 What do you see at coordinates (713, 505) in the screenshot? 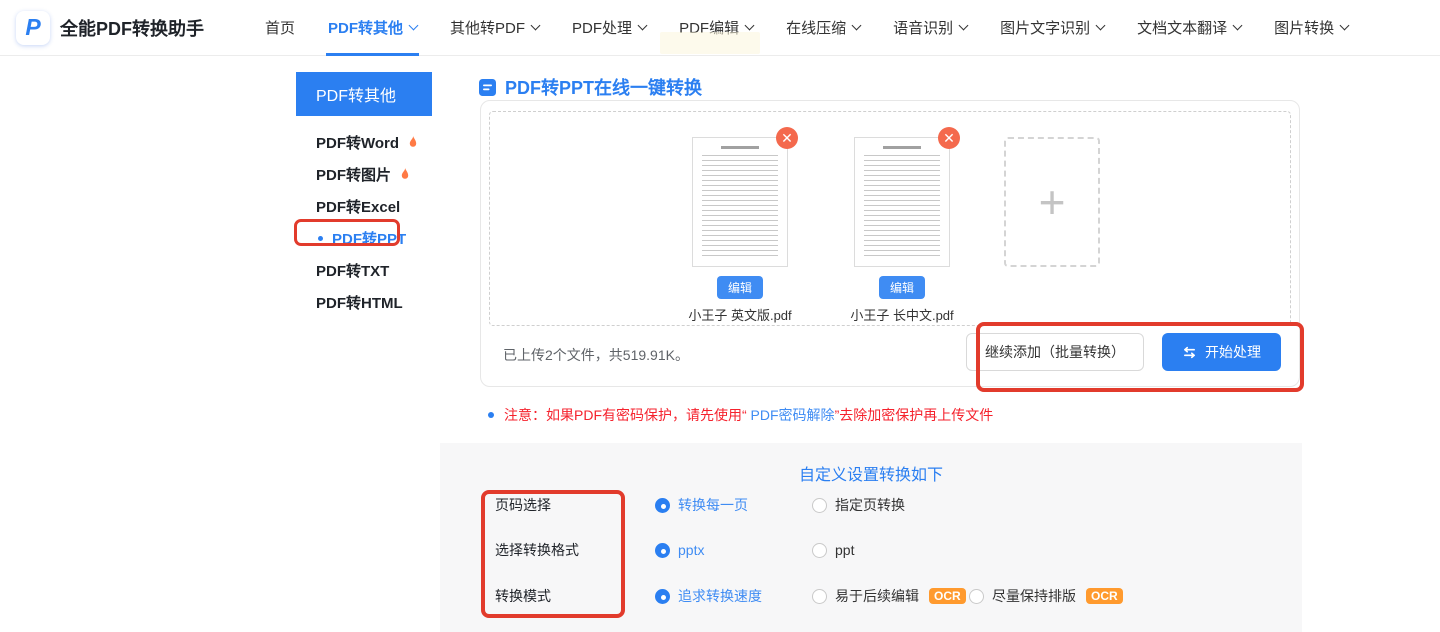
I see `radio-label: 转换每一页` at bounding box center [713, 505].